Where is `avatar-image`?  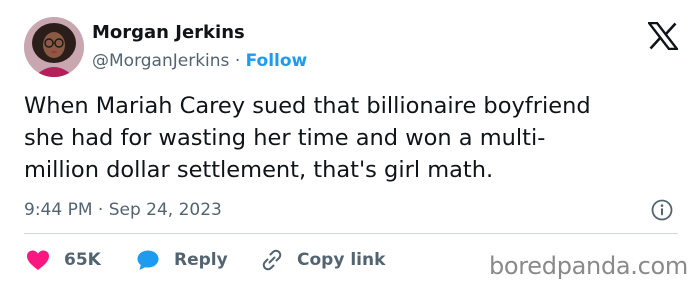
avatar-image is located at coordinates (54, 47).